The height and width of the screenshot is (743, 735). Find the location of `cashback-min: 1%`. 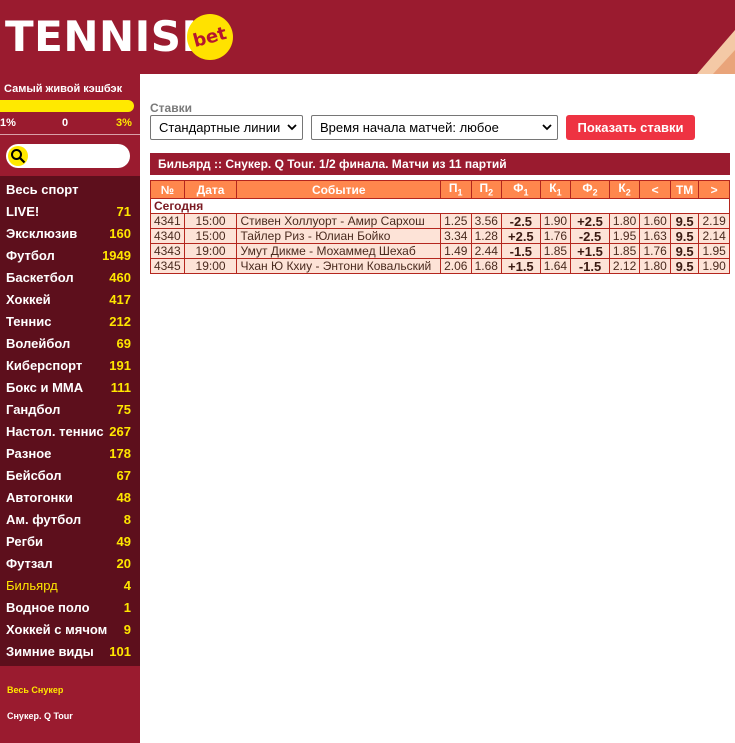

cashback-min: 1% is located at coordinates (8, 123).